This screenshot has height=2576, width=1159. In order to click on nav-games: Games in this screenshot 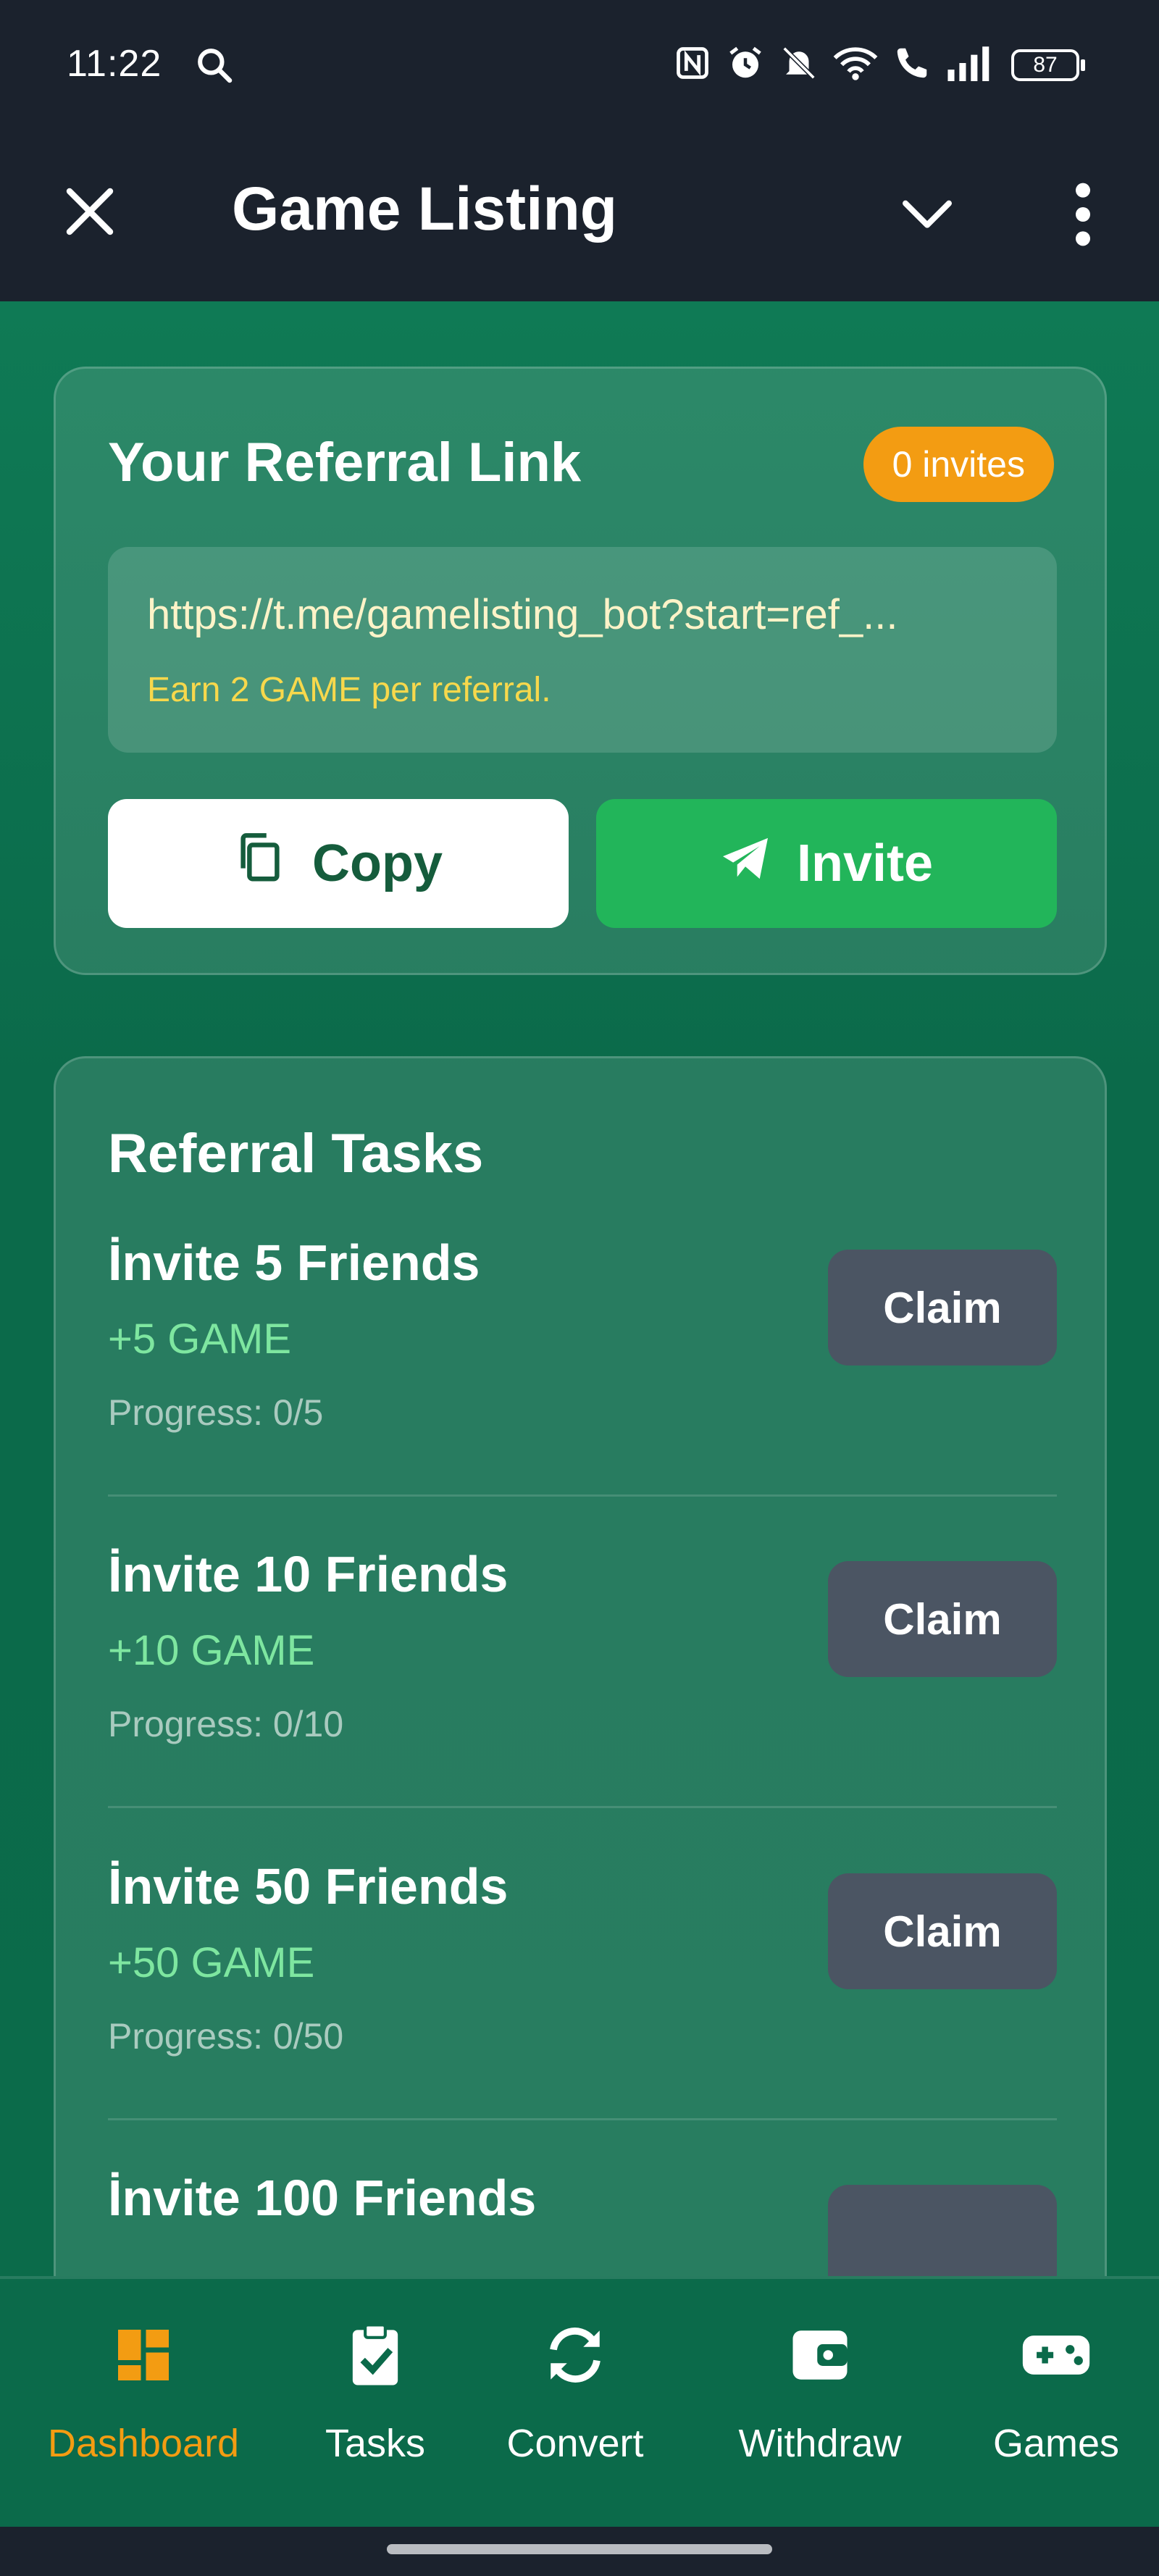, I will do `click(1049, 2394)`.